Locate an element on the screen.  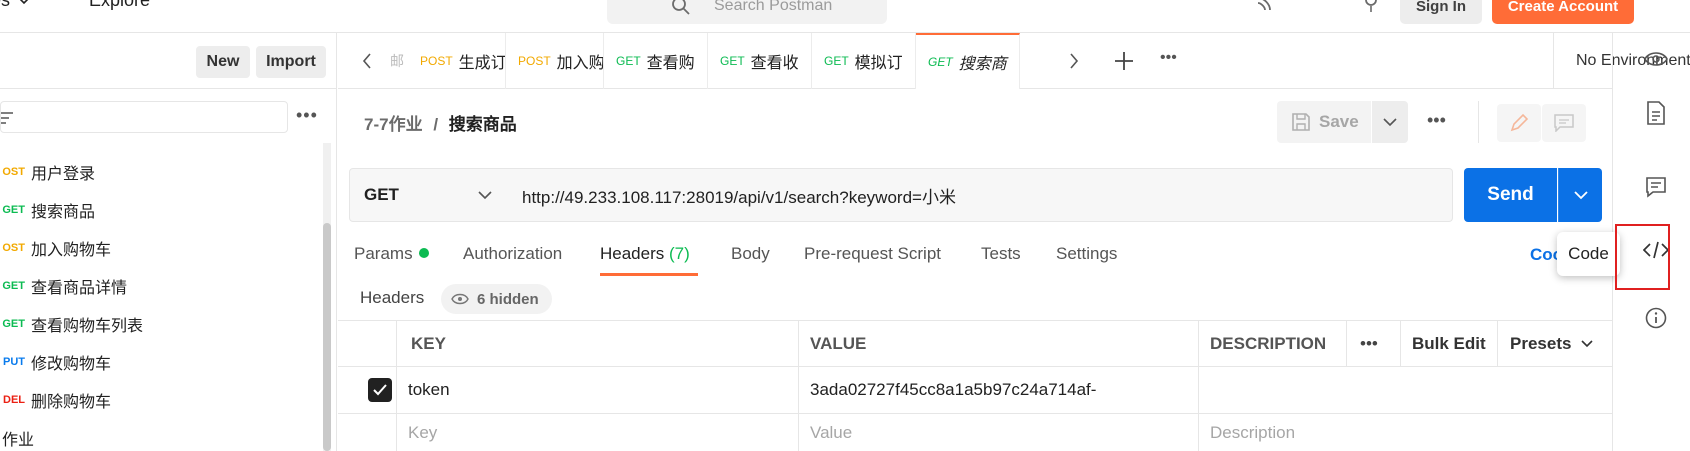
tab-settings: Settings is located at coordinates (1086, 254).